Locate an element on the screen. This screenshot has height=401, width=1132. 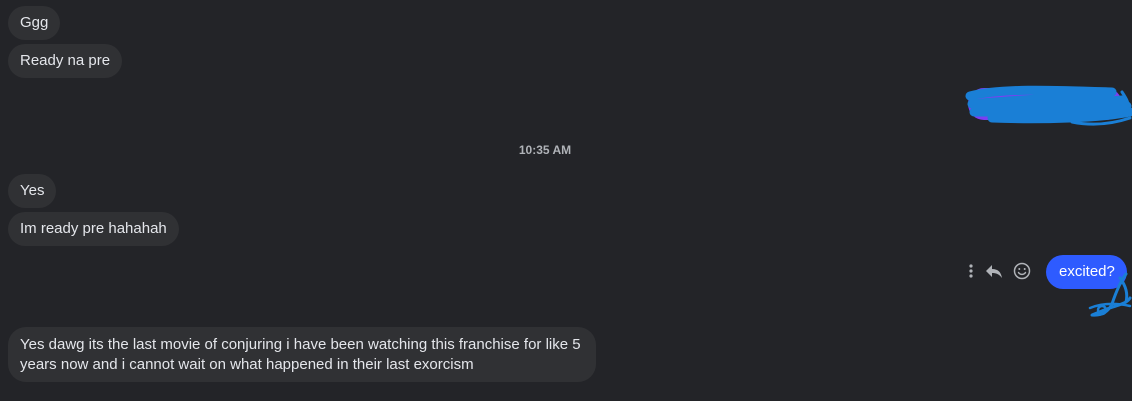
message-text: excited? is located at coordinates (1087, 271).